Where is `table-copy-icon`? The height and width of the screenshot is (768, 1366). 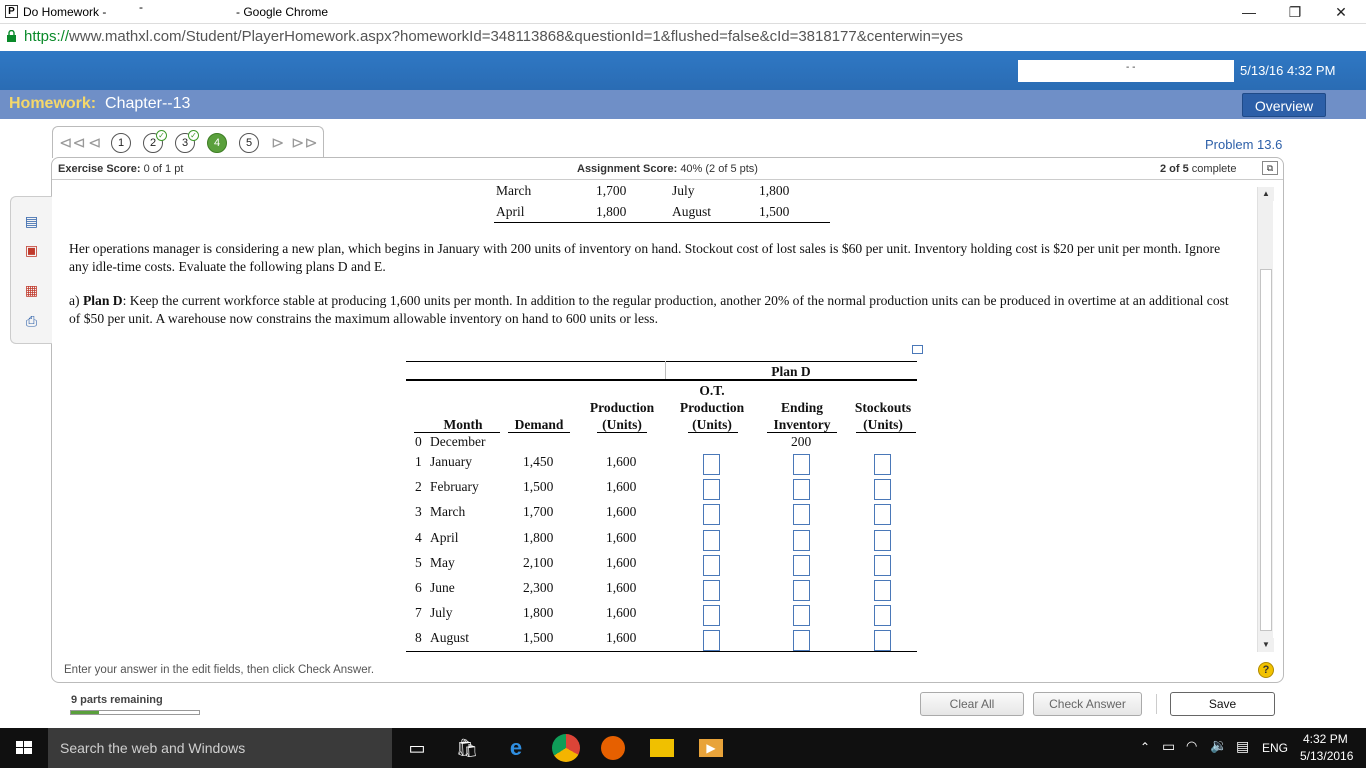
table-copy-icon is located at coordinates (917, 349).